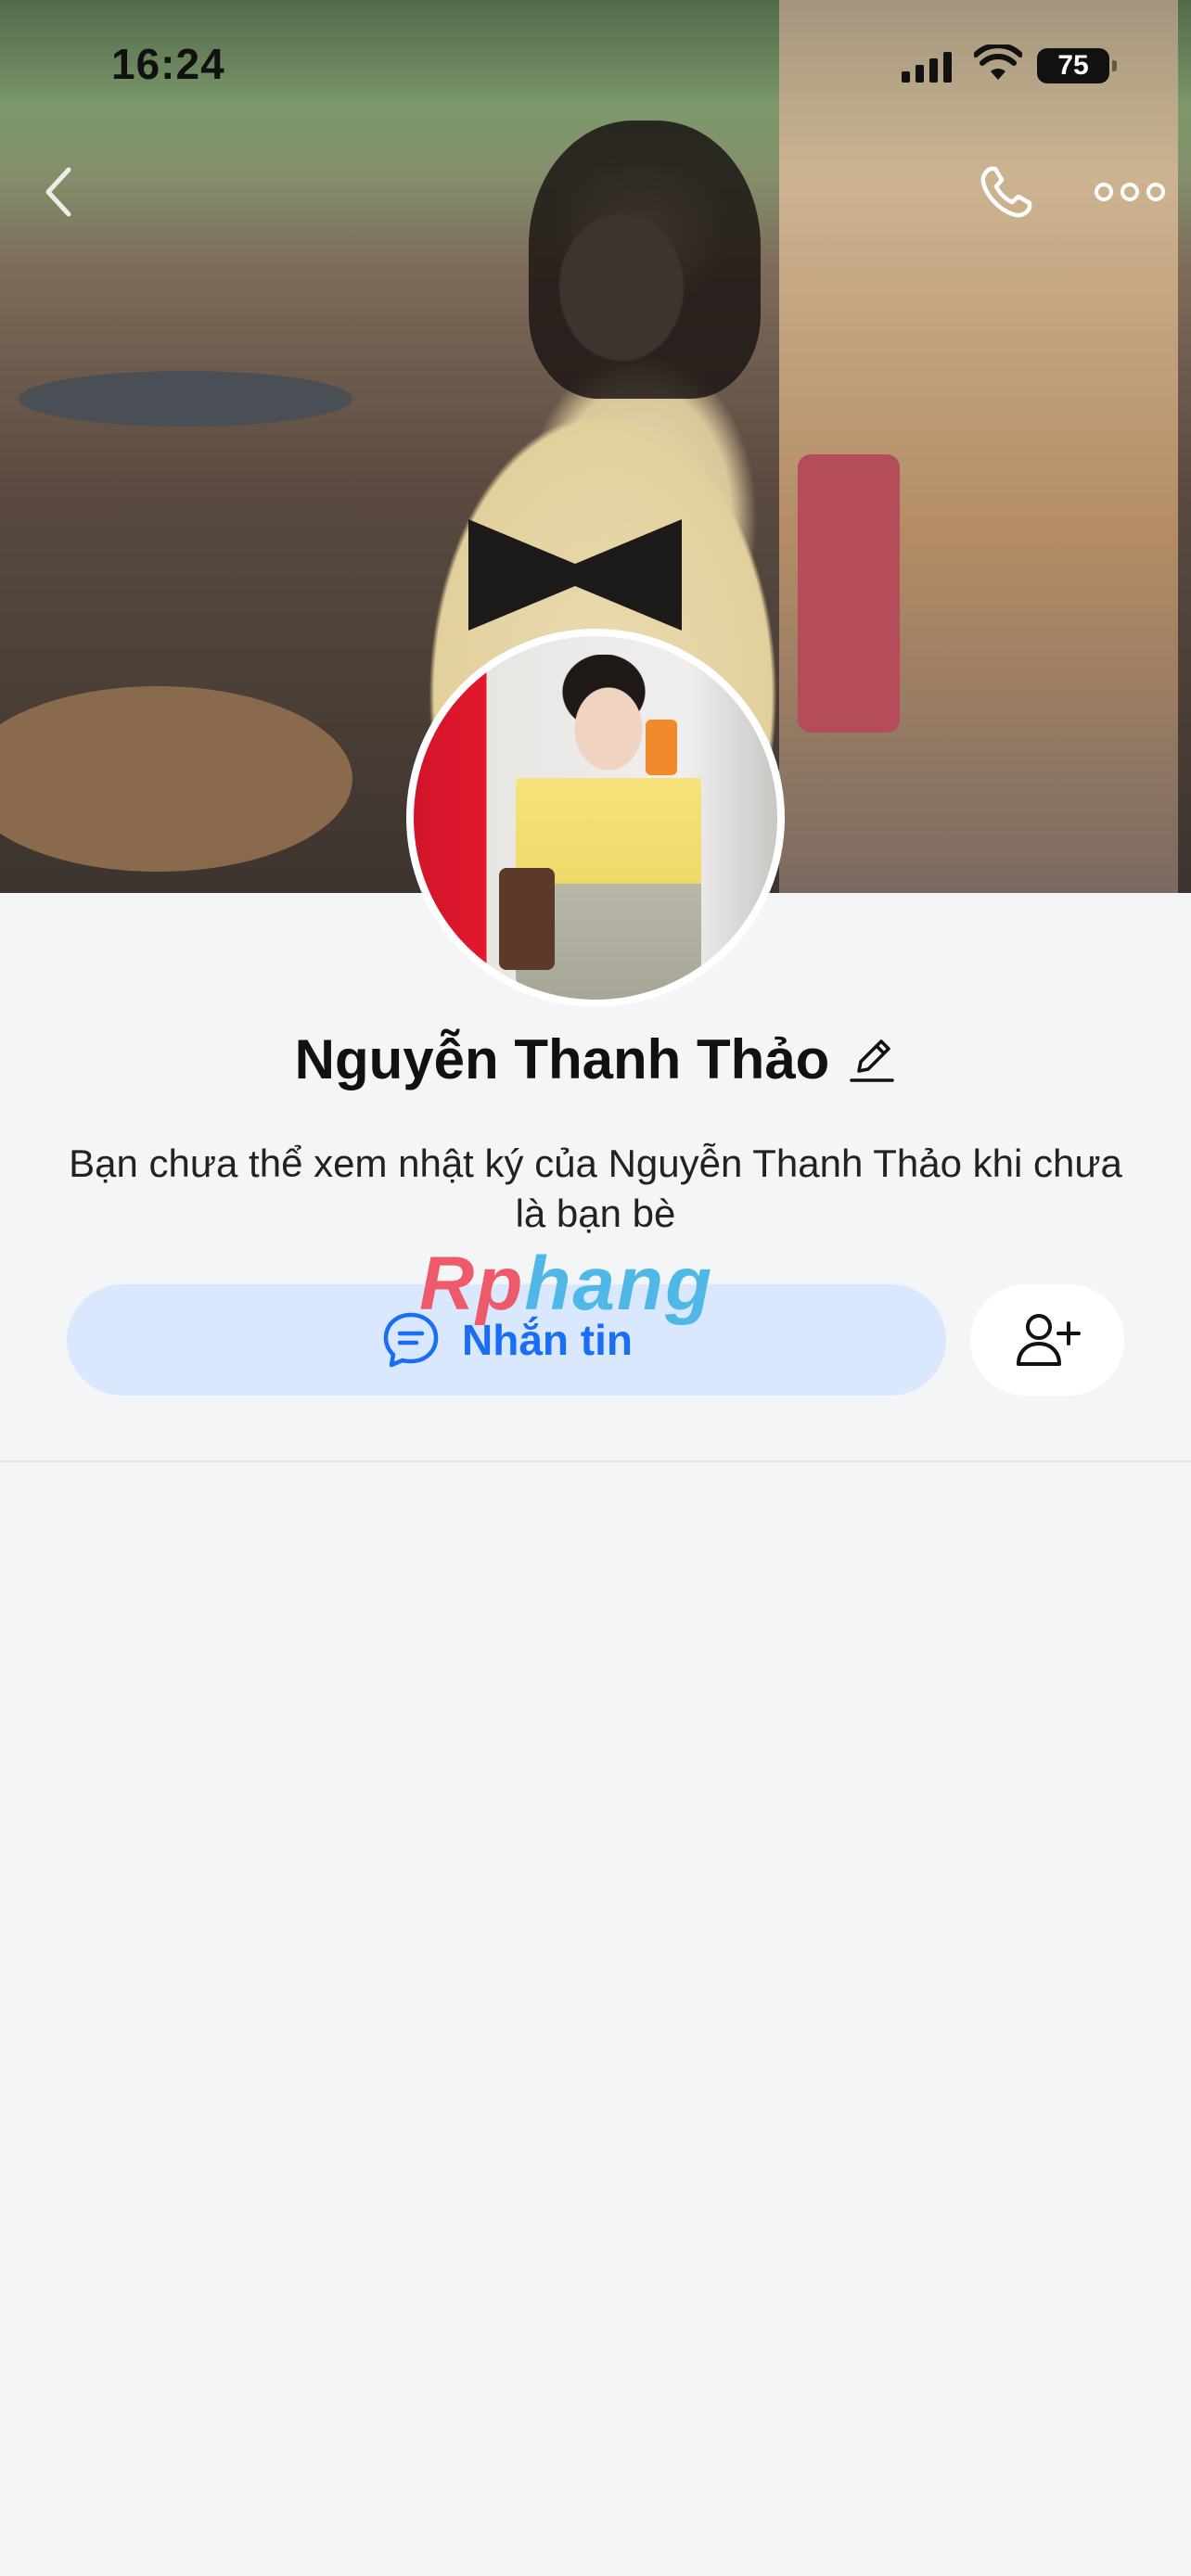 Image resolution: width=1191 pixels, height=2576 pixels. Describe the element at coordinates (57, 192) in the screenshot. I see `back-icon` at that location.